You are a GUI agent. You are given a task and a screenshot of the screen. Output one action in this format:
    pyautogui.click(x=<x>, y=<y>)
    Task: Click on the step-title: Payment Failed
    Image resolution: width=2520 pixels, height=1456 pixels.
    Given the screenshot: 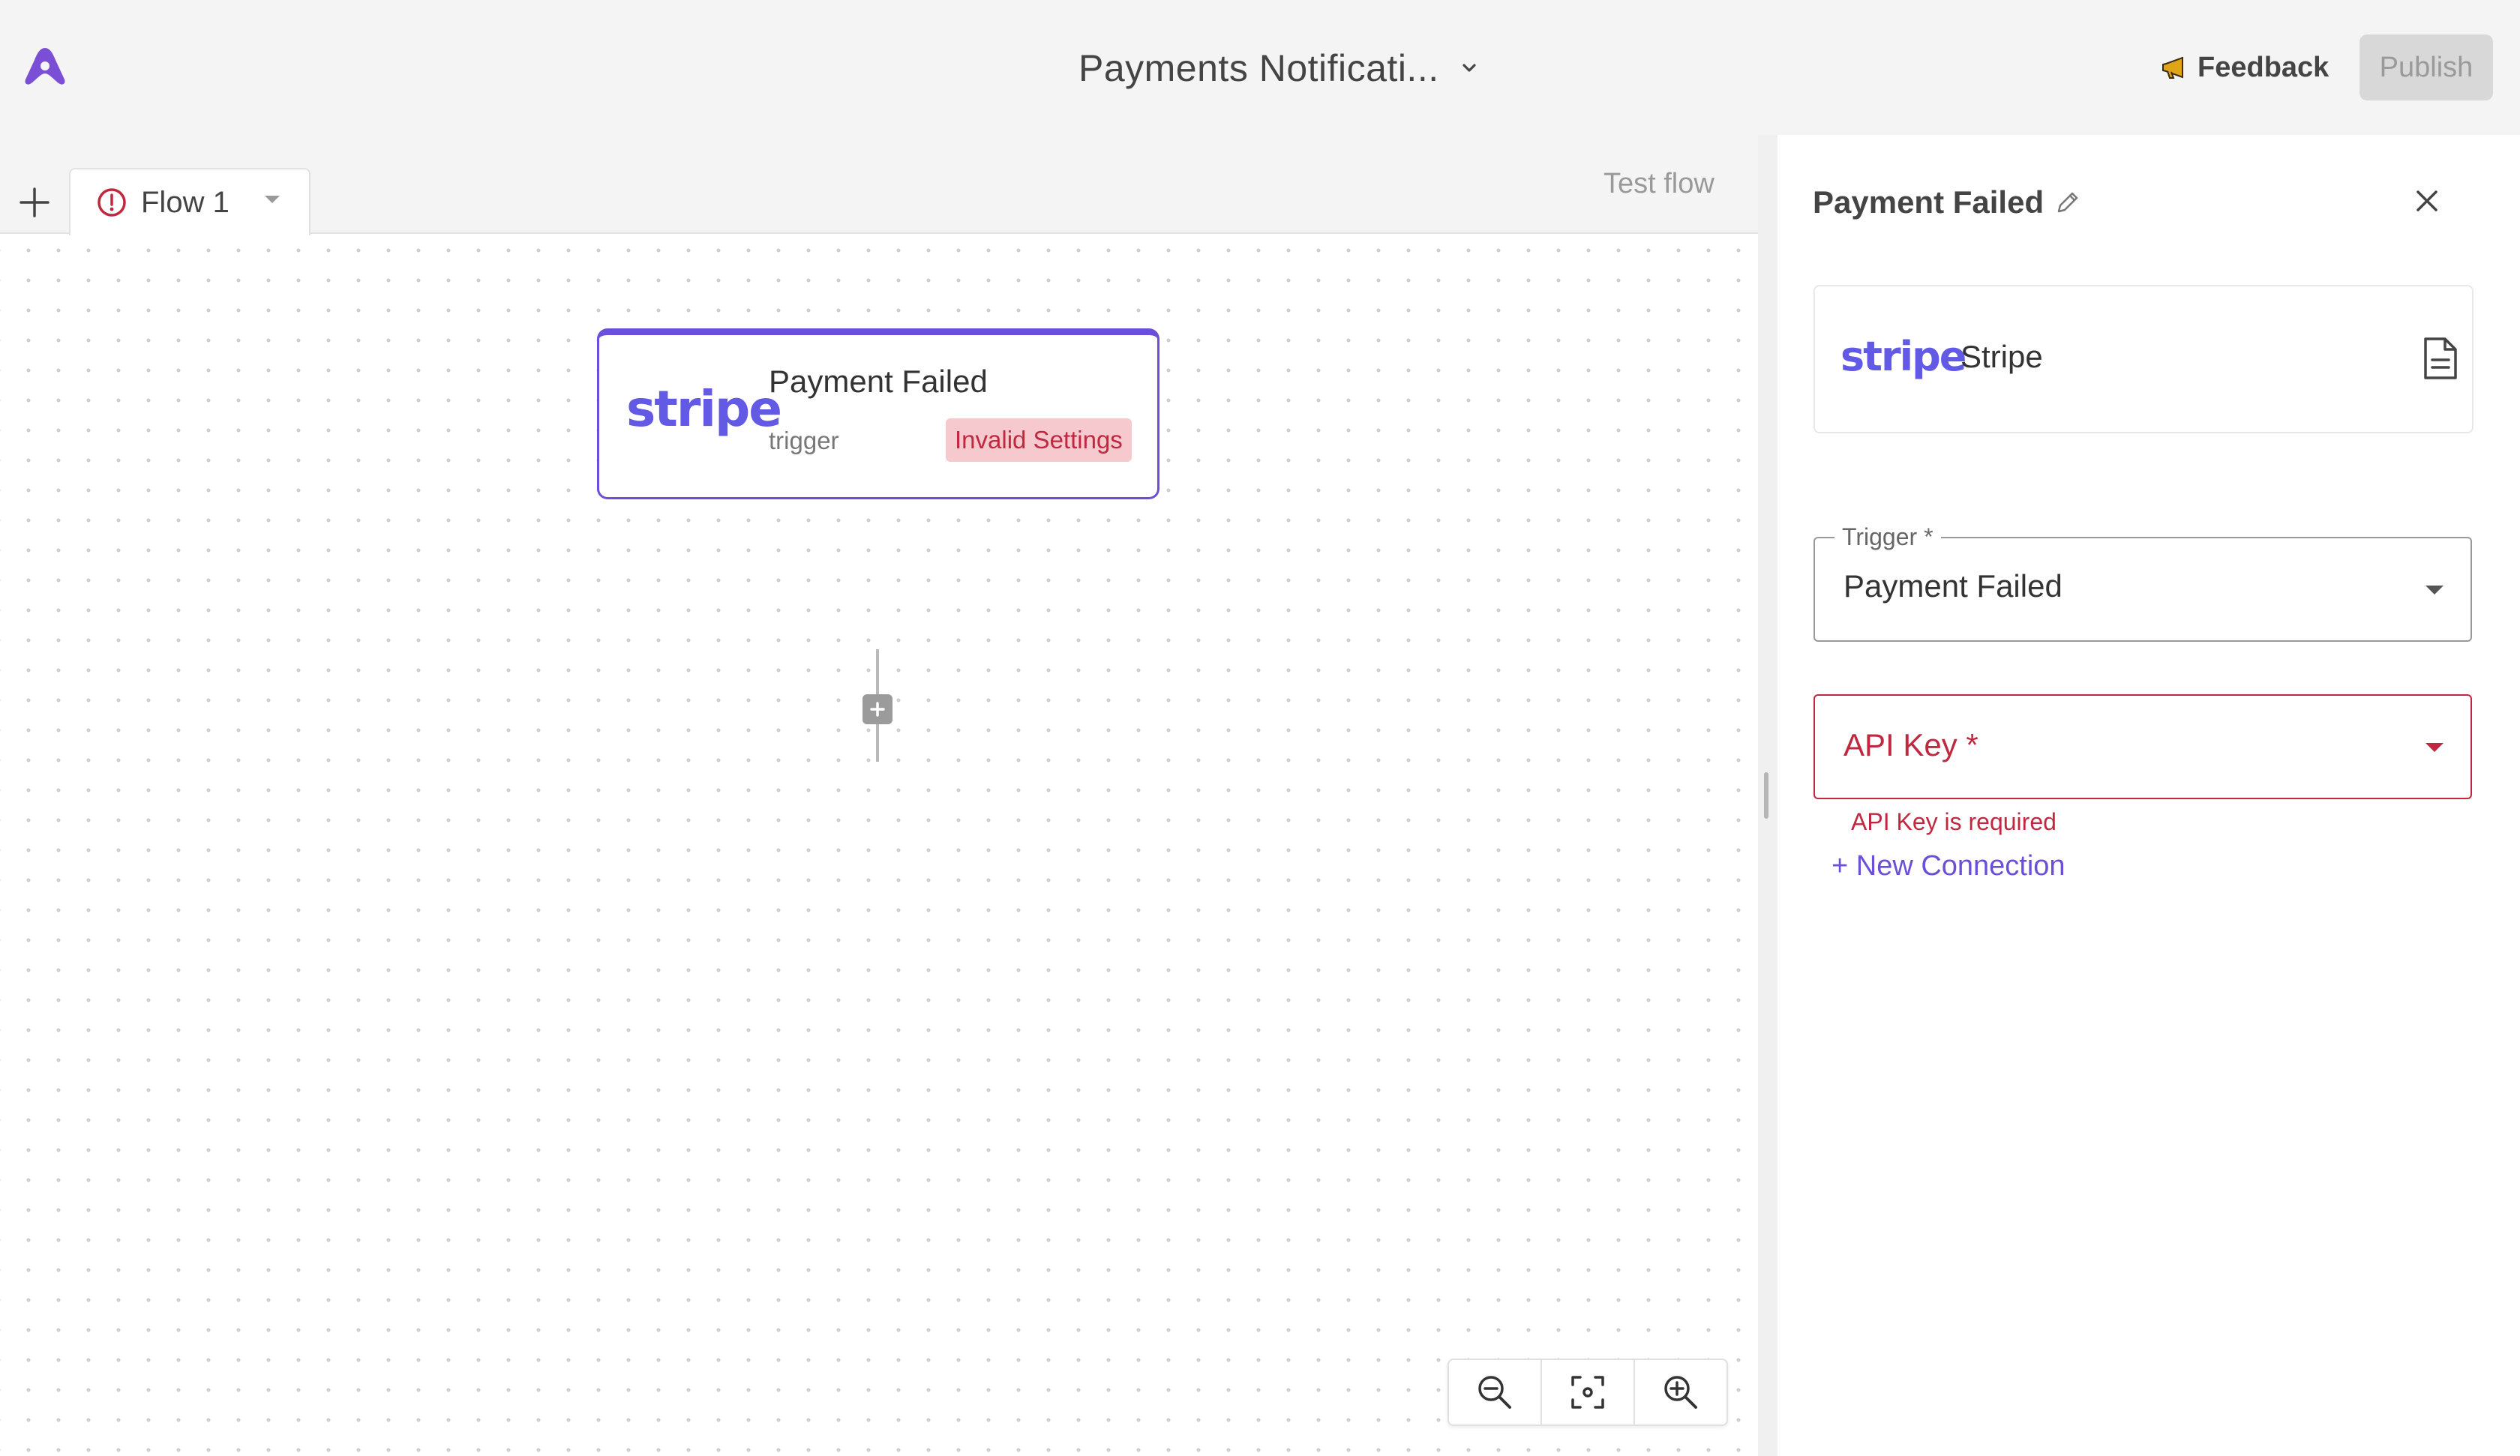 What is the action you would take?
    pyautogui.click(x=878, y=381)
    